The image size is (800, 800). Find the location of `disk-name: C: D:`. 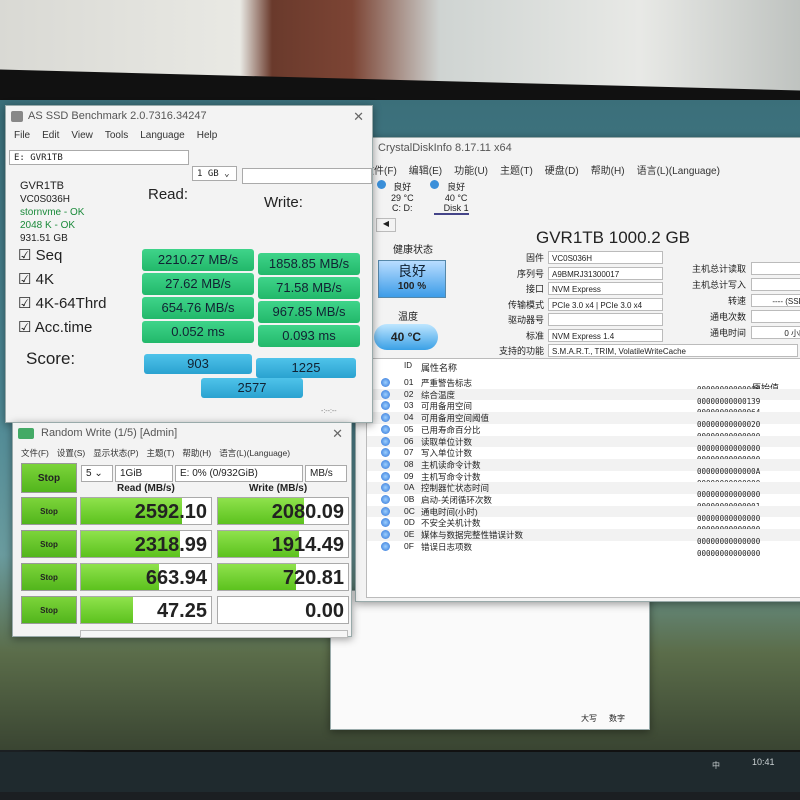

disk-name: C: D: is located at coordinates (402, 208).